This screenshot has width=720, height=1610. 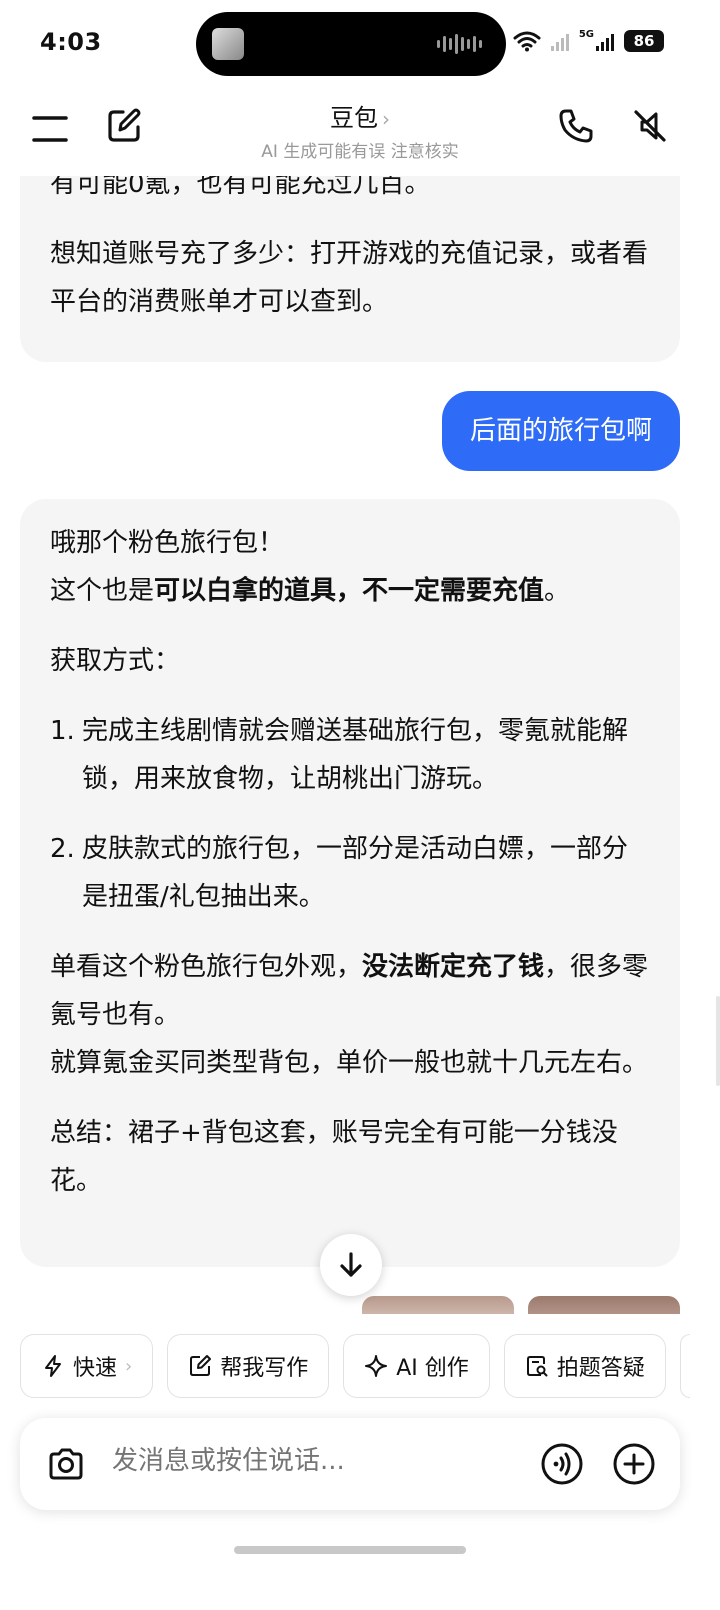 What do you see at coordinates (240, 187) in the screenshot?
I see `message-paragraph: 有可能0氪，也有可能充过几百。` at bounding box center [240, 187].